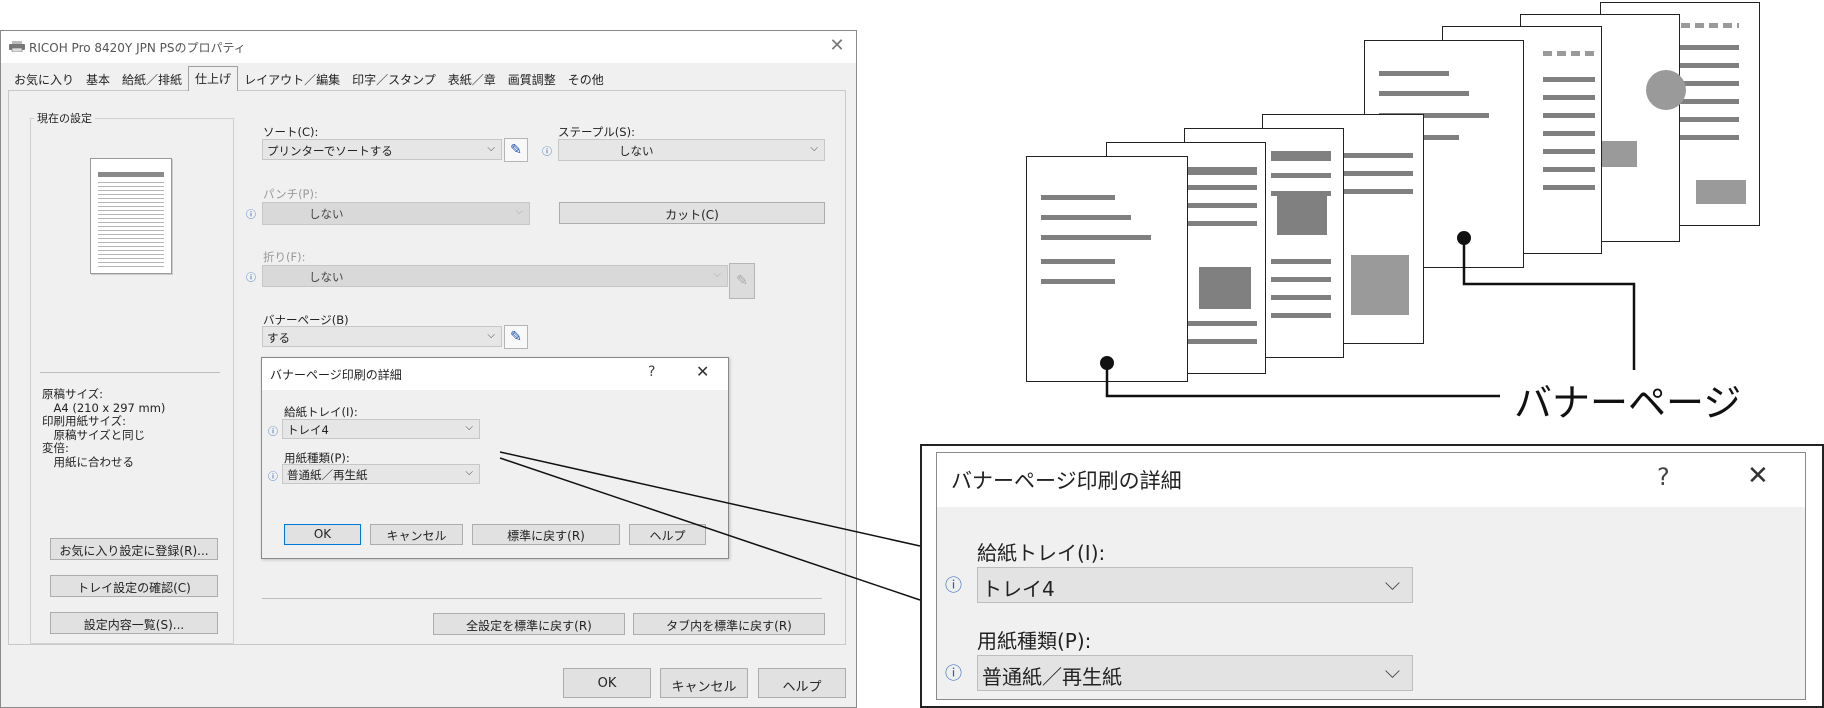  What do you see at coordinates (1195, 585) in the screenshot?
I see `tray-select: トレイ4 ⌵` at bounding box center [1195, 585].